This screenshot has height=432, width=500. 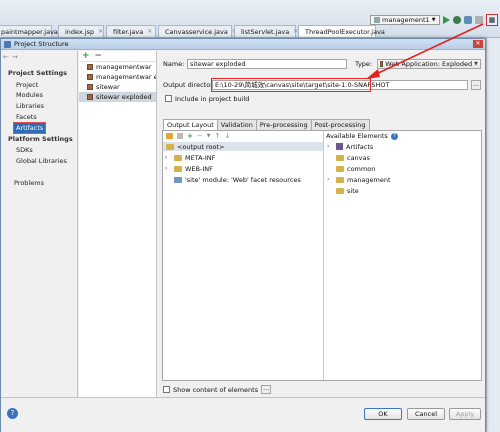 What do you see at coordinates (15, 57) in the screenshot?
I see `forward-arrow-icon: →` at bounding box center [15, 57].